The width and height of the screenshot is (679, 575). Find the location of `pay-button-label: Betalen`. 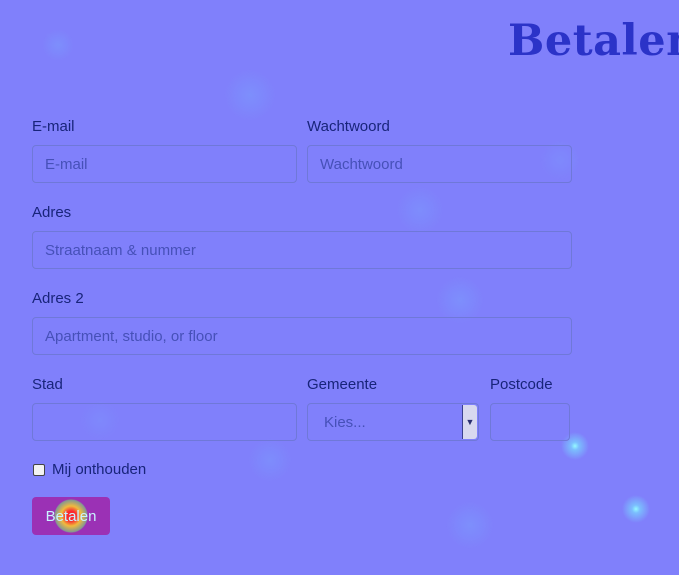

pay-button-label: Betalen is located at coordinates (71, 516).